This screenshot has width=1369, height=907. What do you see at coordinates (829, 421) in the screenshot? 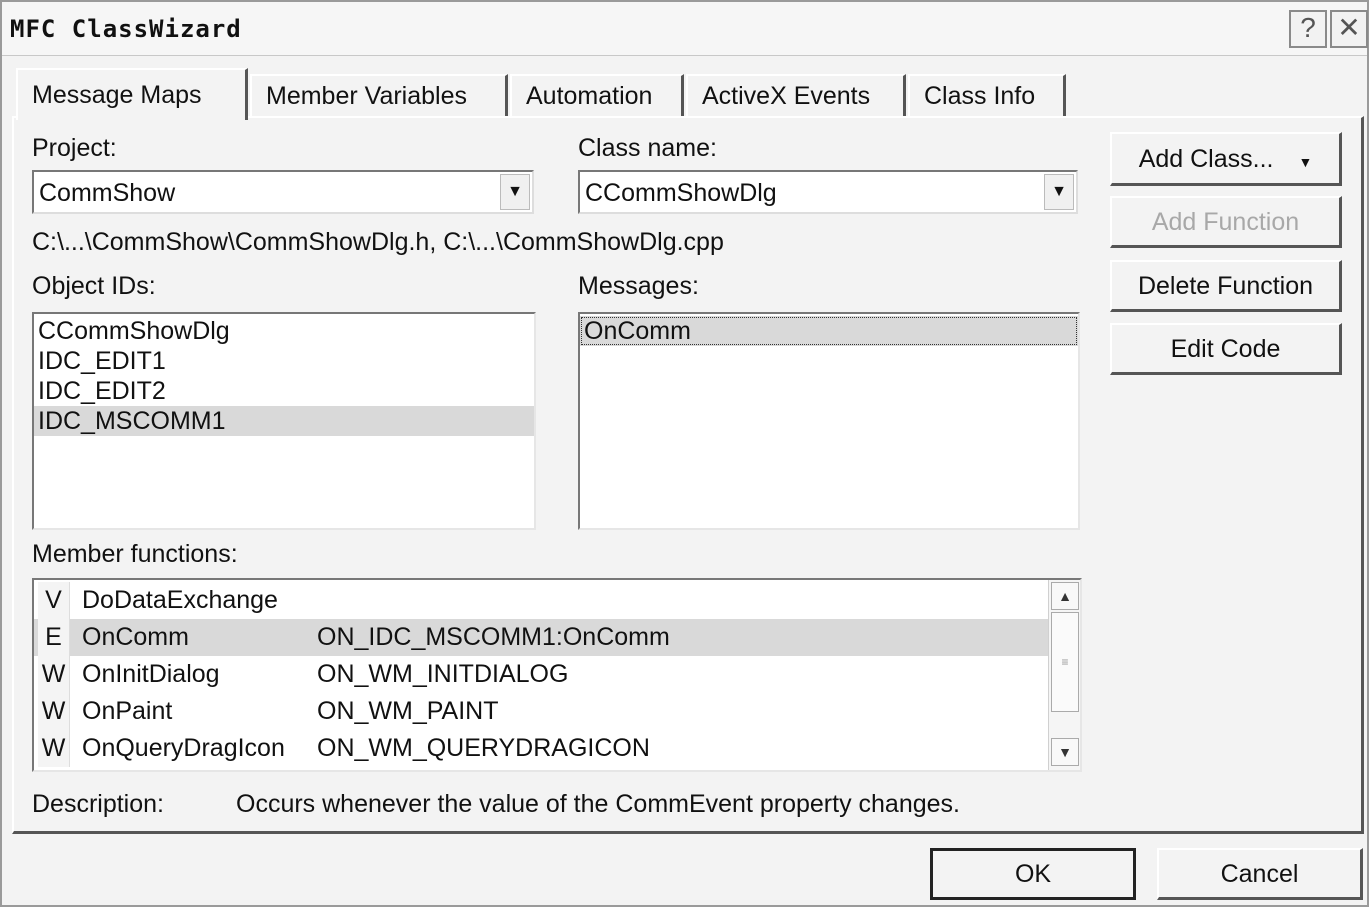
I see `messages-list: OnComm` at bounding box center [829, 421].